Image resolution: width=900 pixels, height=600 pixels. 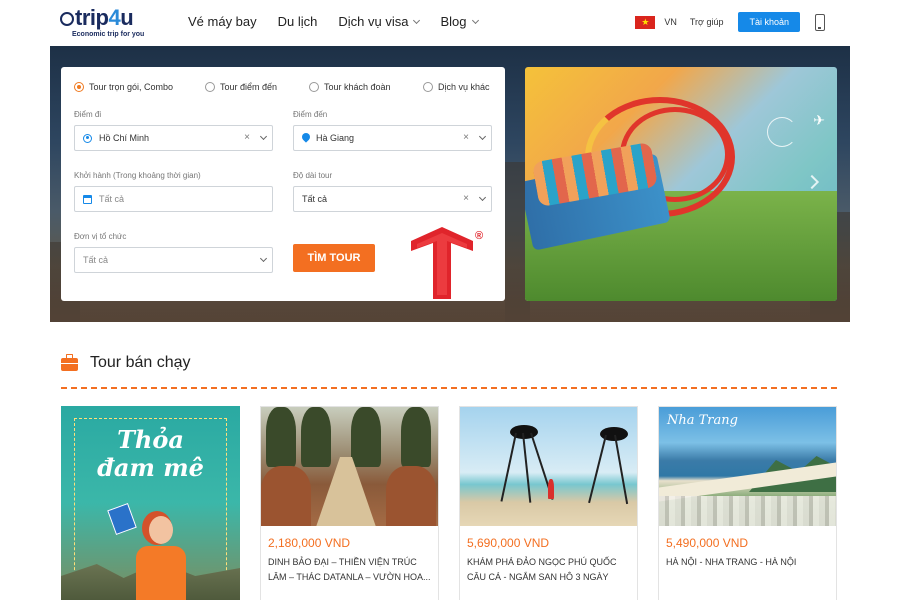 What do you see at coordinates (173, 260) in the screenshot?
I see `organizer-select: Tất cả` at bounding box center [173, 260].